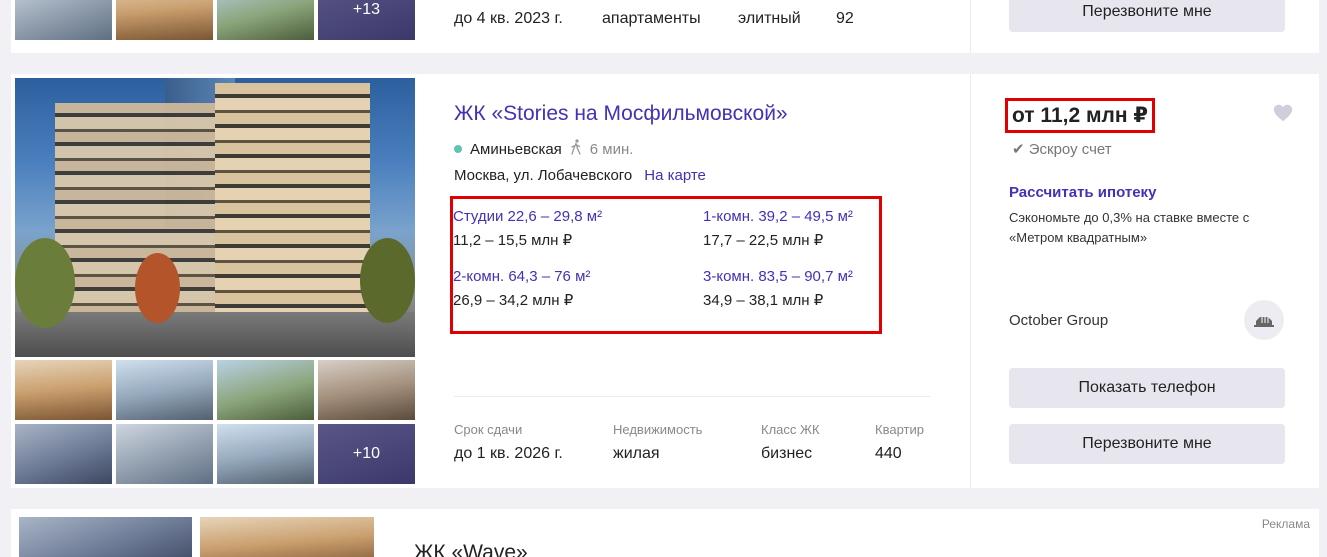 The width and height of the screenshot is (1327, 557). I want to click on flat-type-price: 26,9 – 34,2 млн ₽, so click(513, 300).